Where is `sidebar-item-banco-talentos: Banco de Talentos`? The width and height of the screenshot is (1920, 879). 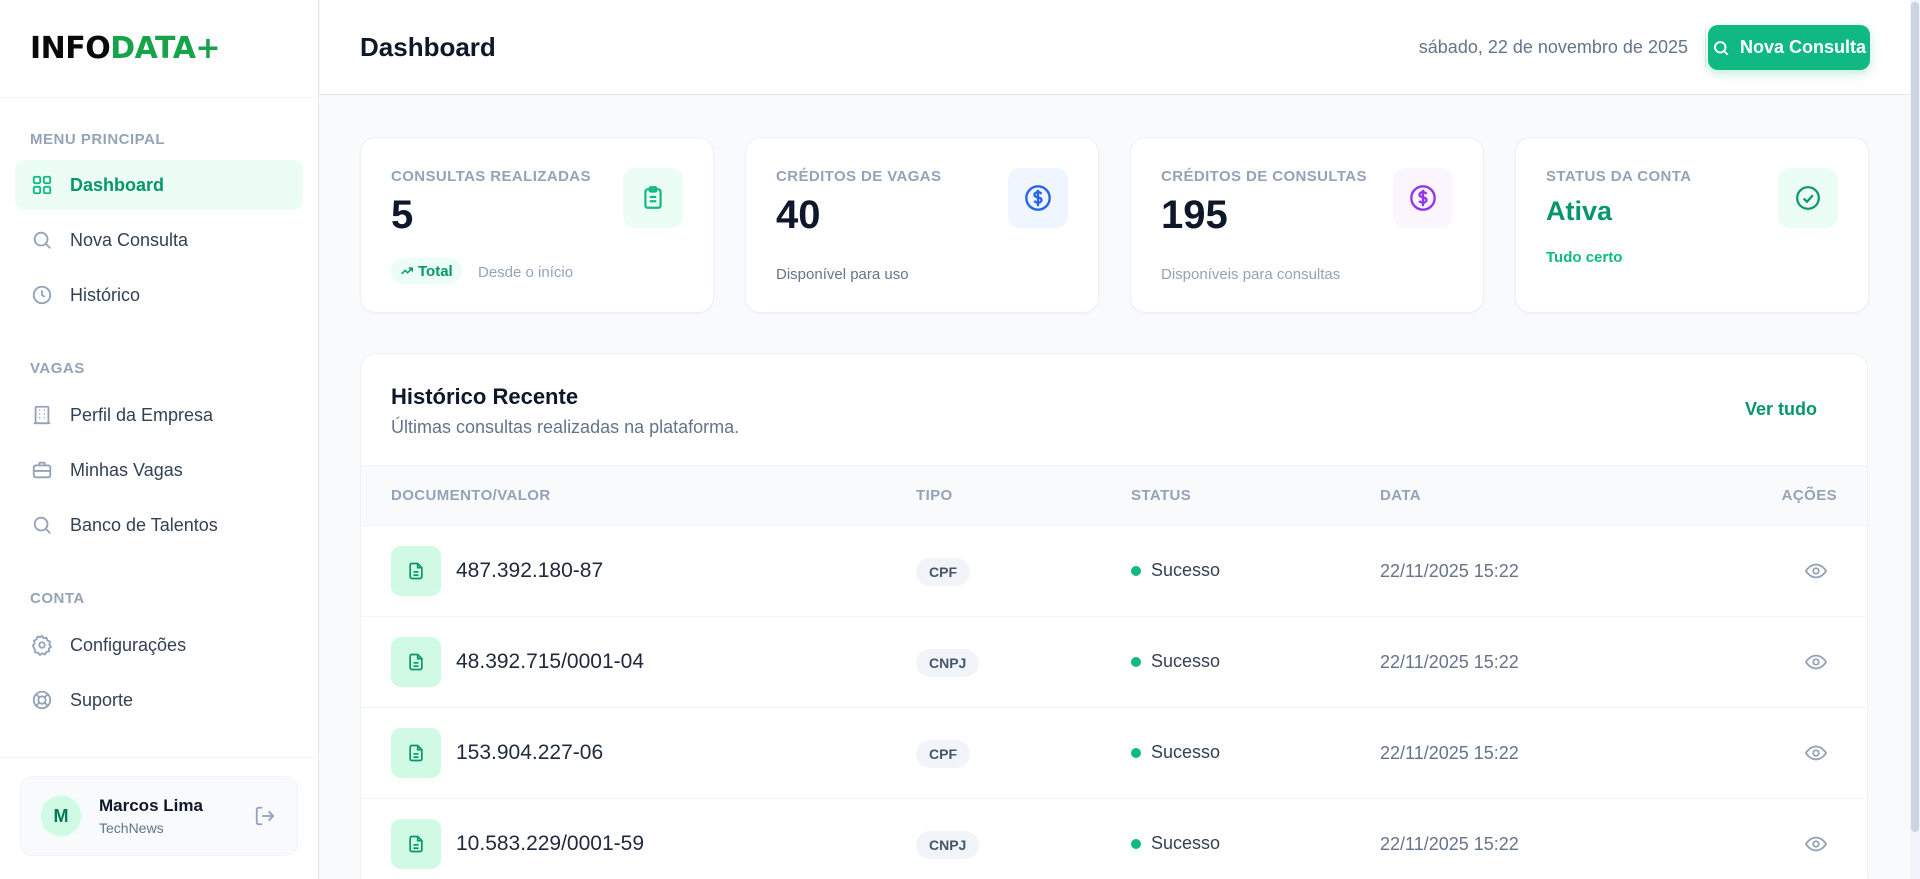 sidebar-item-banco-talentos: Banco de Talentos is located at coordinates (159, 525).